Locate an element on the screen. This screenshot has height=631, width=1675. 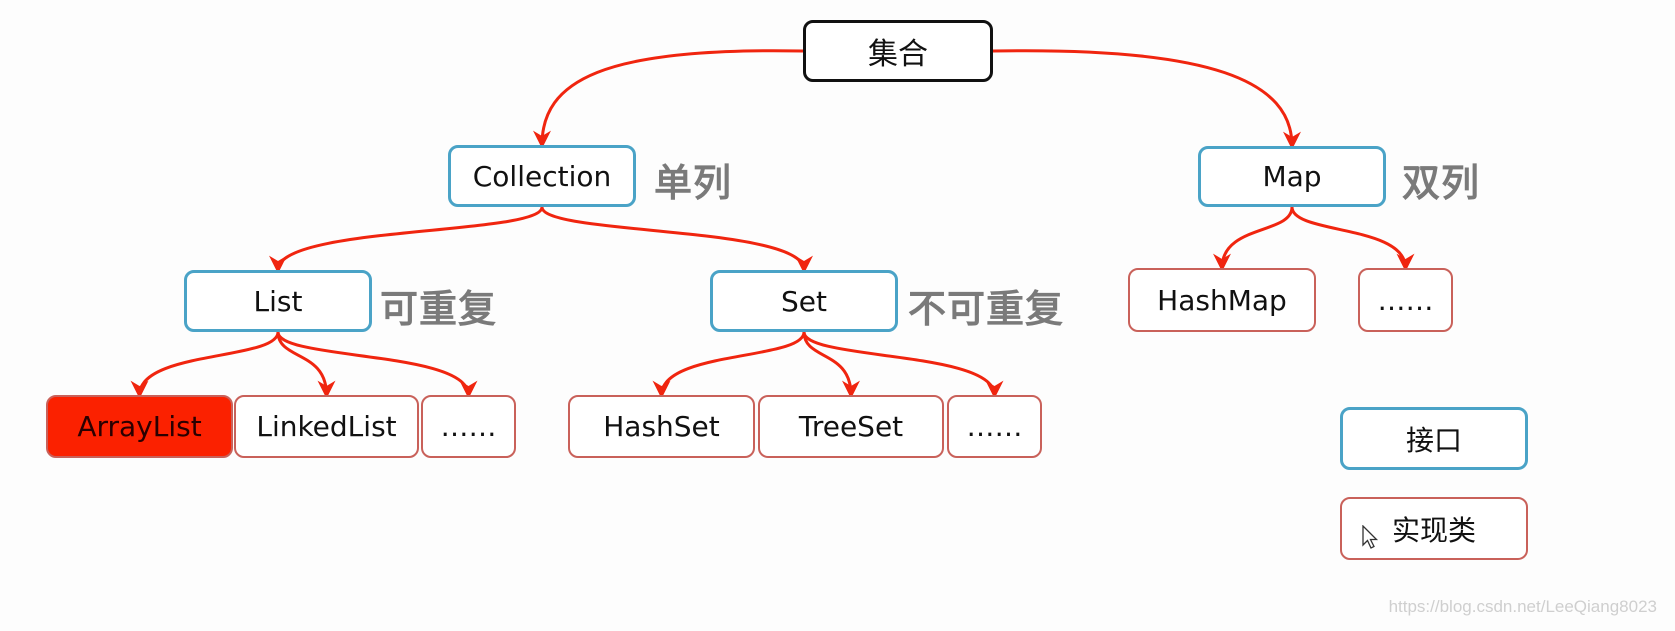
node-set-interface: Set is located at coordinates (804, 301).